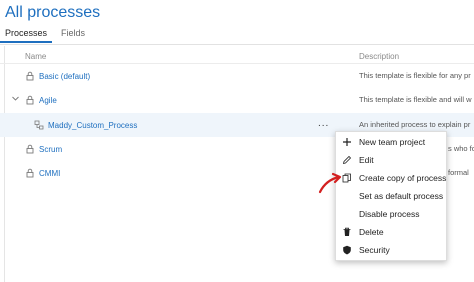 Image resolution: width=474 pixels, height=282 pixels. Describe the element at coordinates (49, 173) in the screenshot. I see `process-name: CMMI` at that location.